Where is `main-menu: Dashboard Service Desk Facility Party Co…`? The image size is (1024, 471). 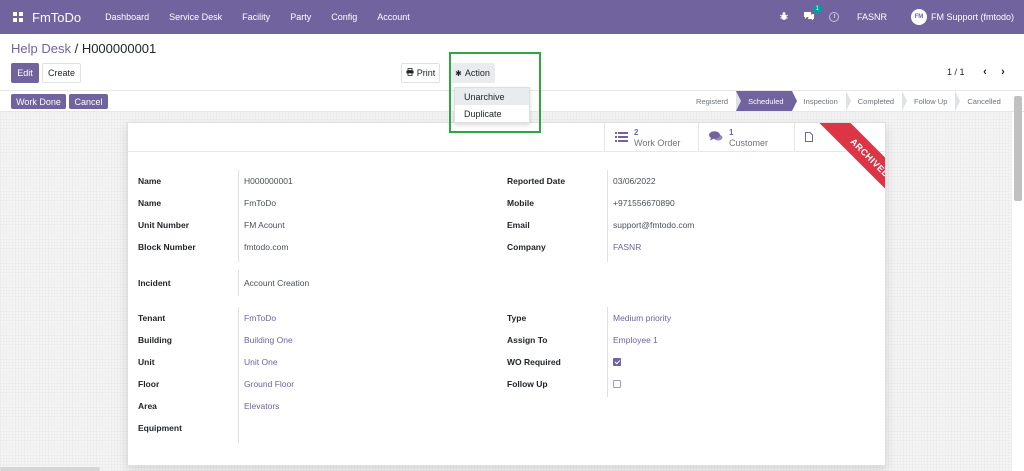
main-menu: Dashboard Service Desk Facility Party Co… is located at coordinates (257, 17).